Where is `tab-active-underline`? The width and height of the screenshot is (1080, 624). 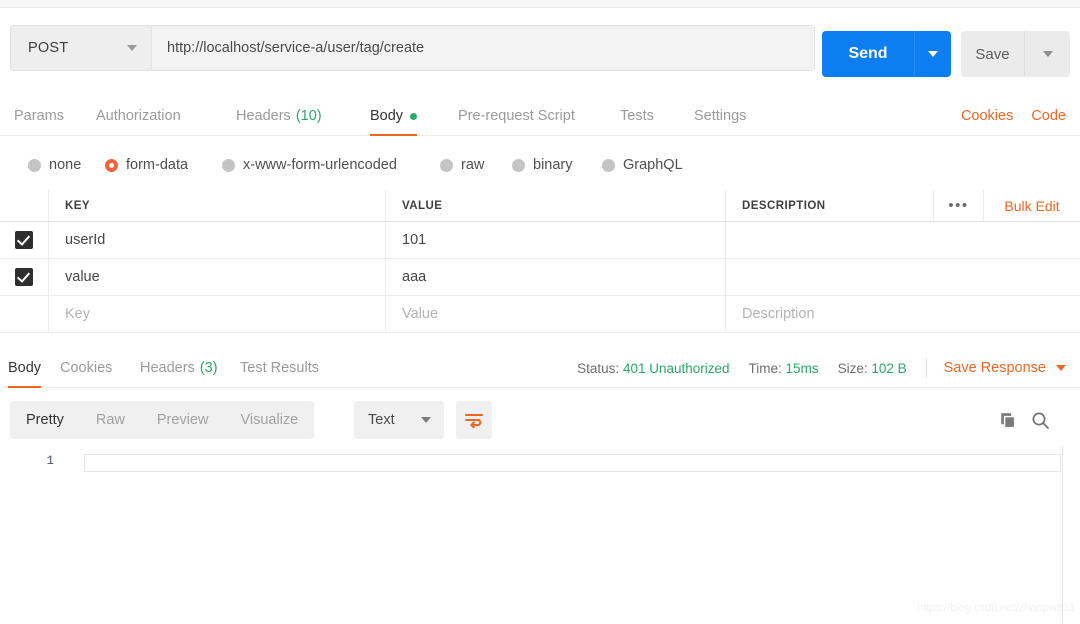
tab-active-underline is located at coordinates (394, 135).